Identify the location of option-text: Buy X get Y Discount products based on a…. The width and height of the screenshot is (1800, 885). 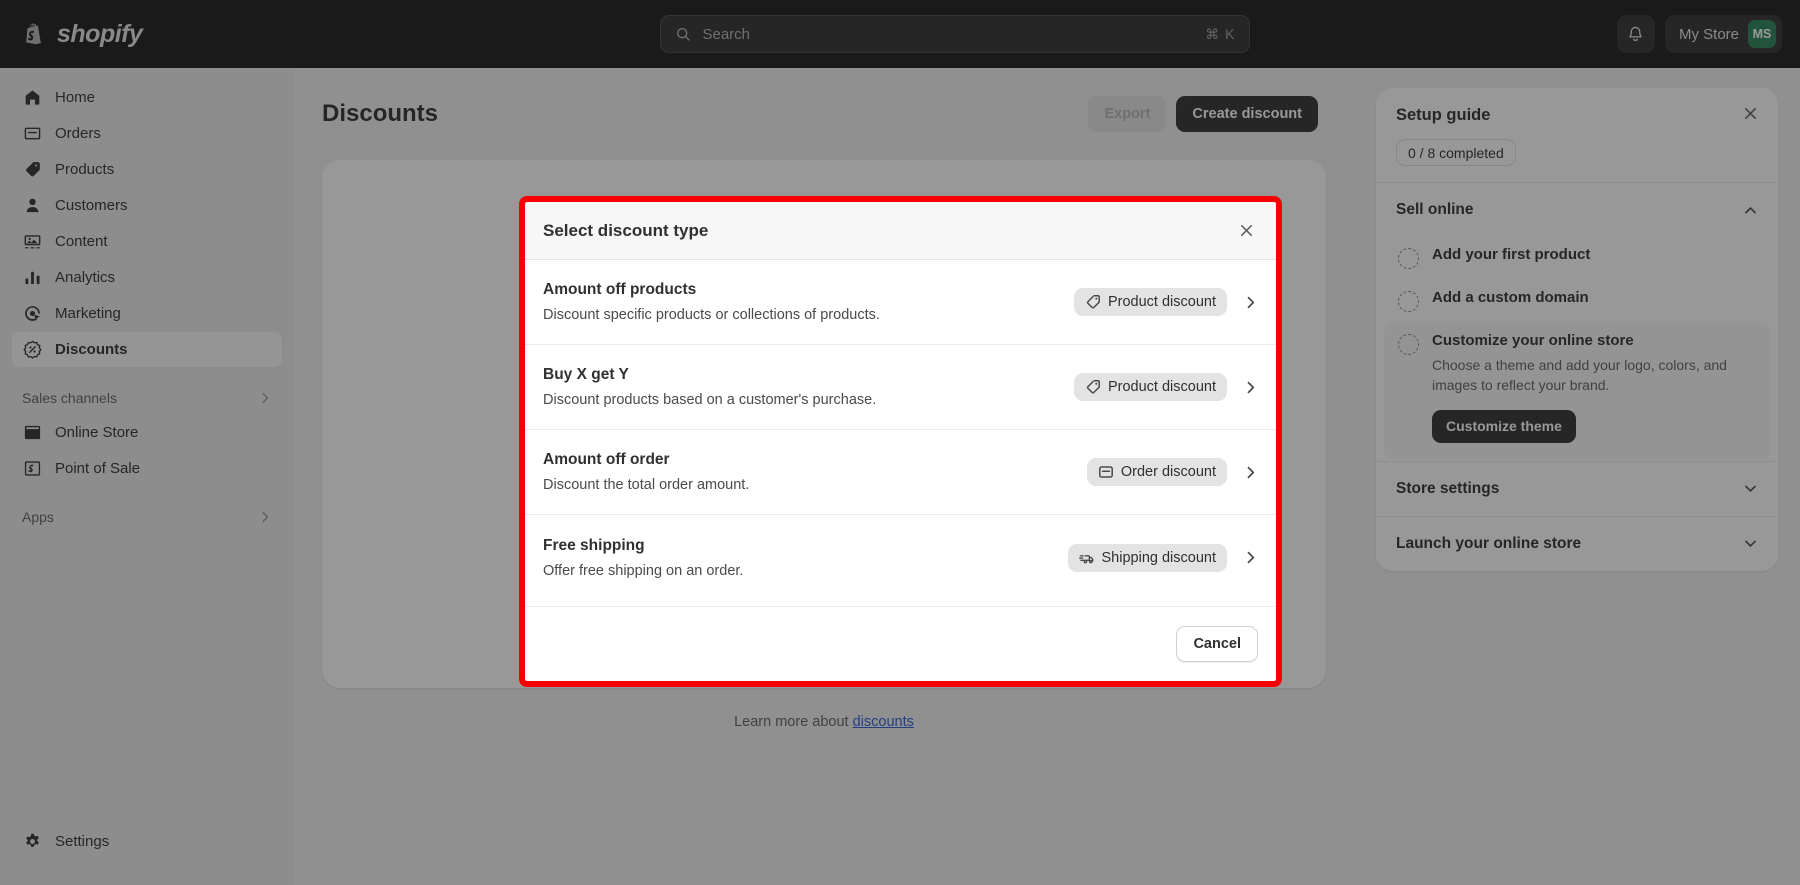
(808, 387).